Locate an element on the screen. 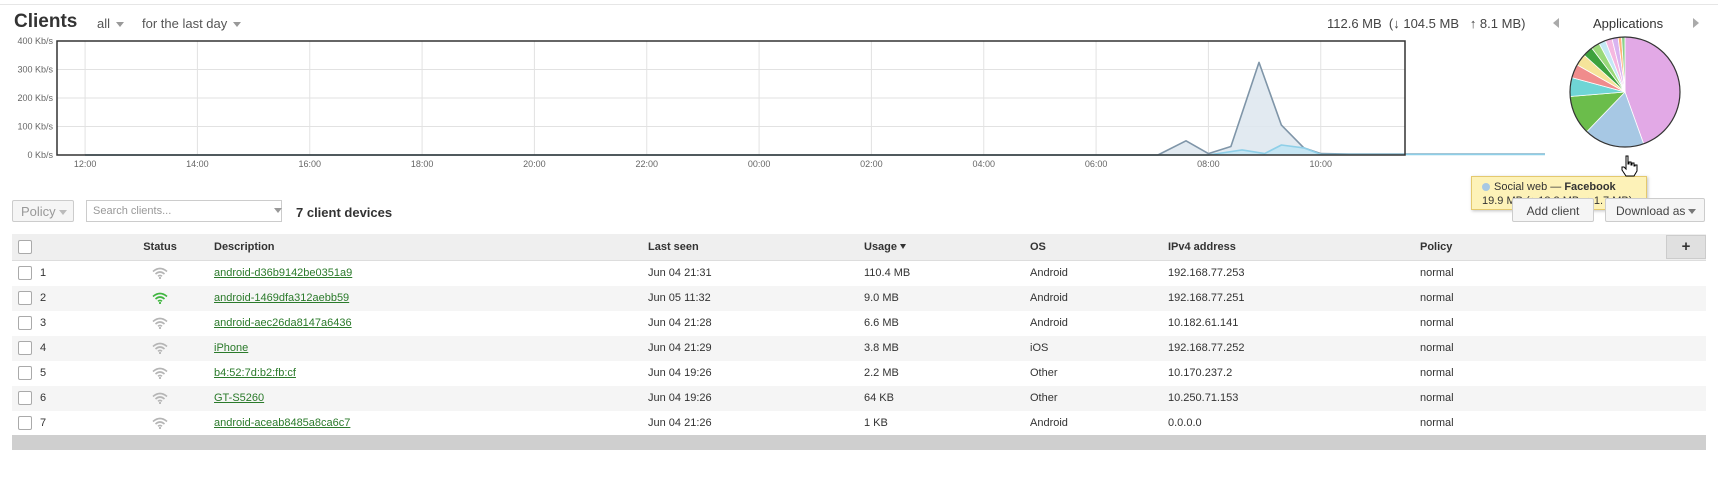  ipv4-cell: 192.168.77.253 is located at coordinates (1206, 273).